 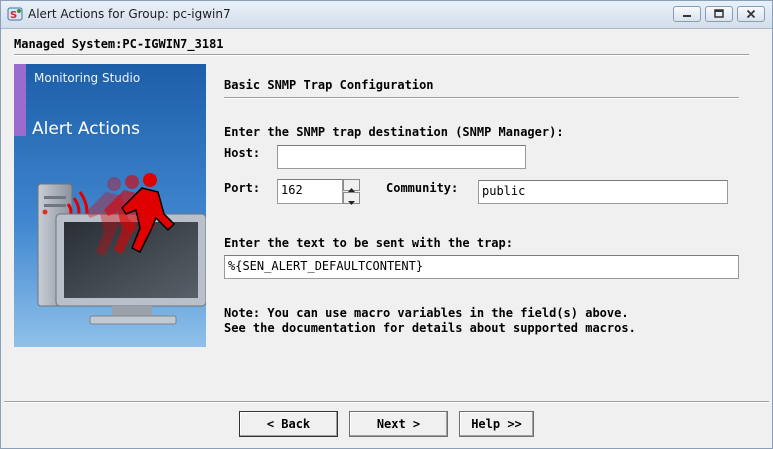 I want to click on community-input: public, so click(x=603, y=192).